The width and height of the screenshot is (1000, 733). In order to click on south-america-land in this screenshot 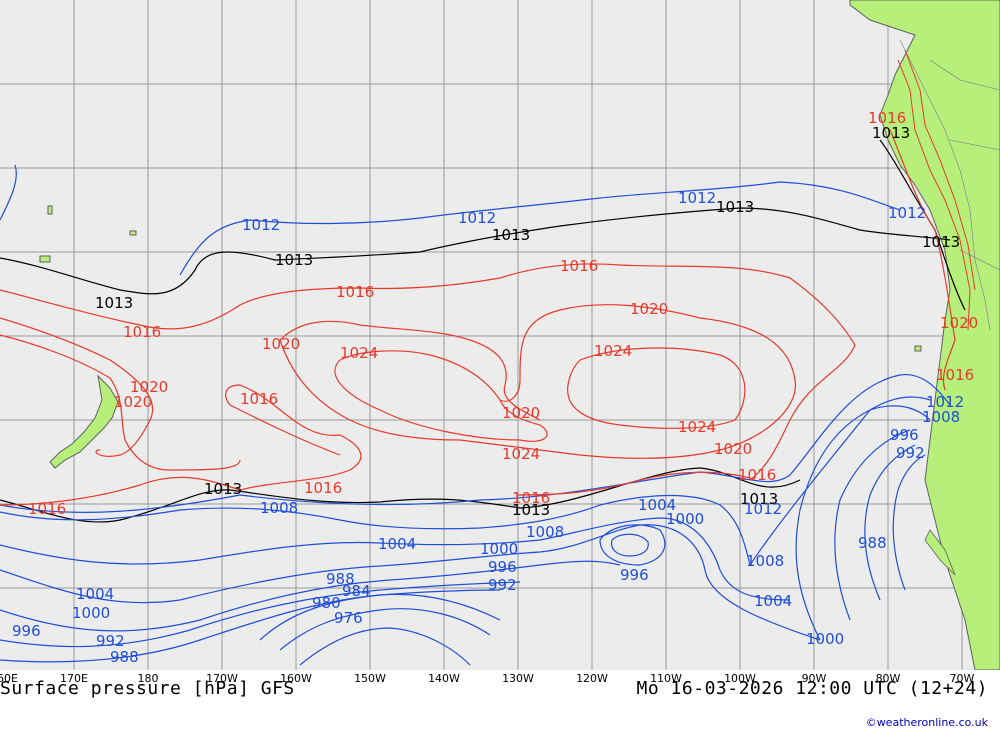, I will do `click(924, 335)`.